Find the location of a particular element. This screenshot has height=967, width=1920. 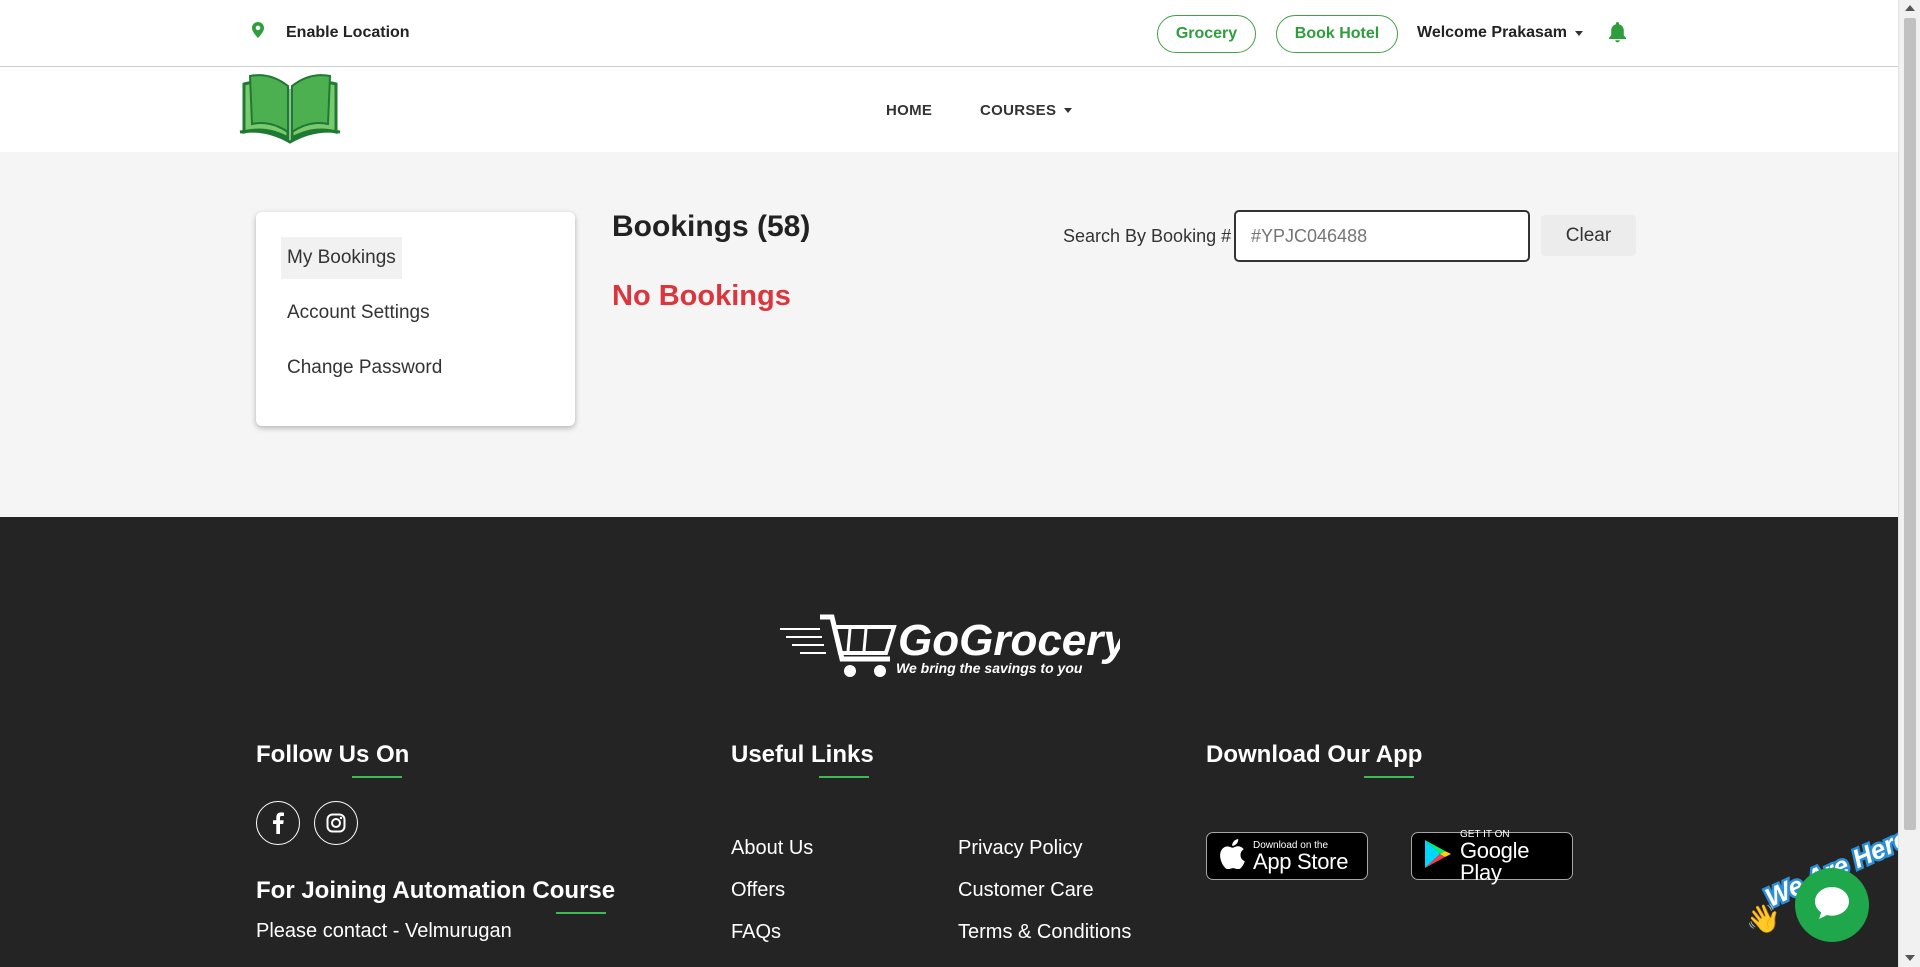

app-store-button: Download on the App Store is located at coordinates (1287, 856).